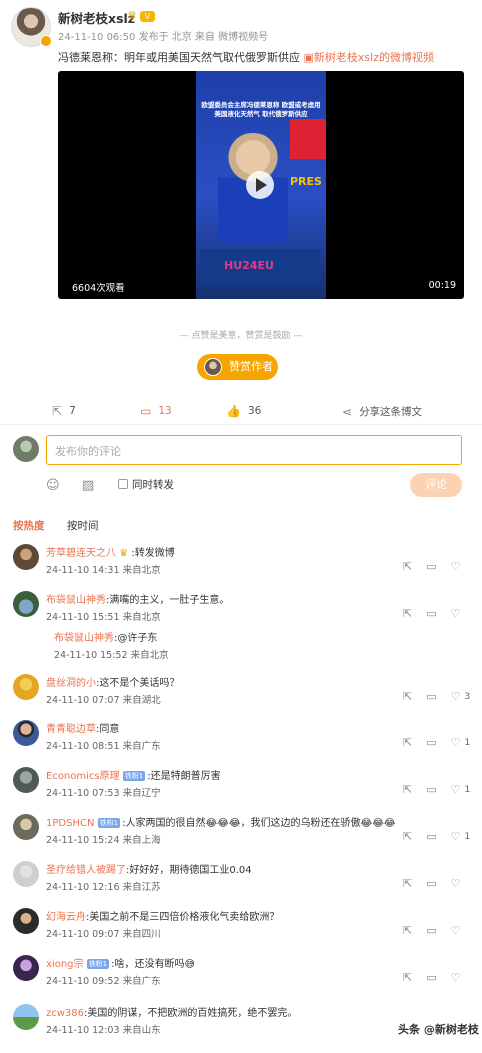  What do you see at coordinates (91, 655) in the screenshot?
I see `reply-time: 24-11-10 15:52` at bounding box center [91, 655].